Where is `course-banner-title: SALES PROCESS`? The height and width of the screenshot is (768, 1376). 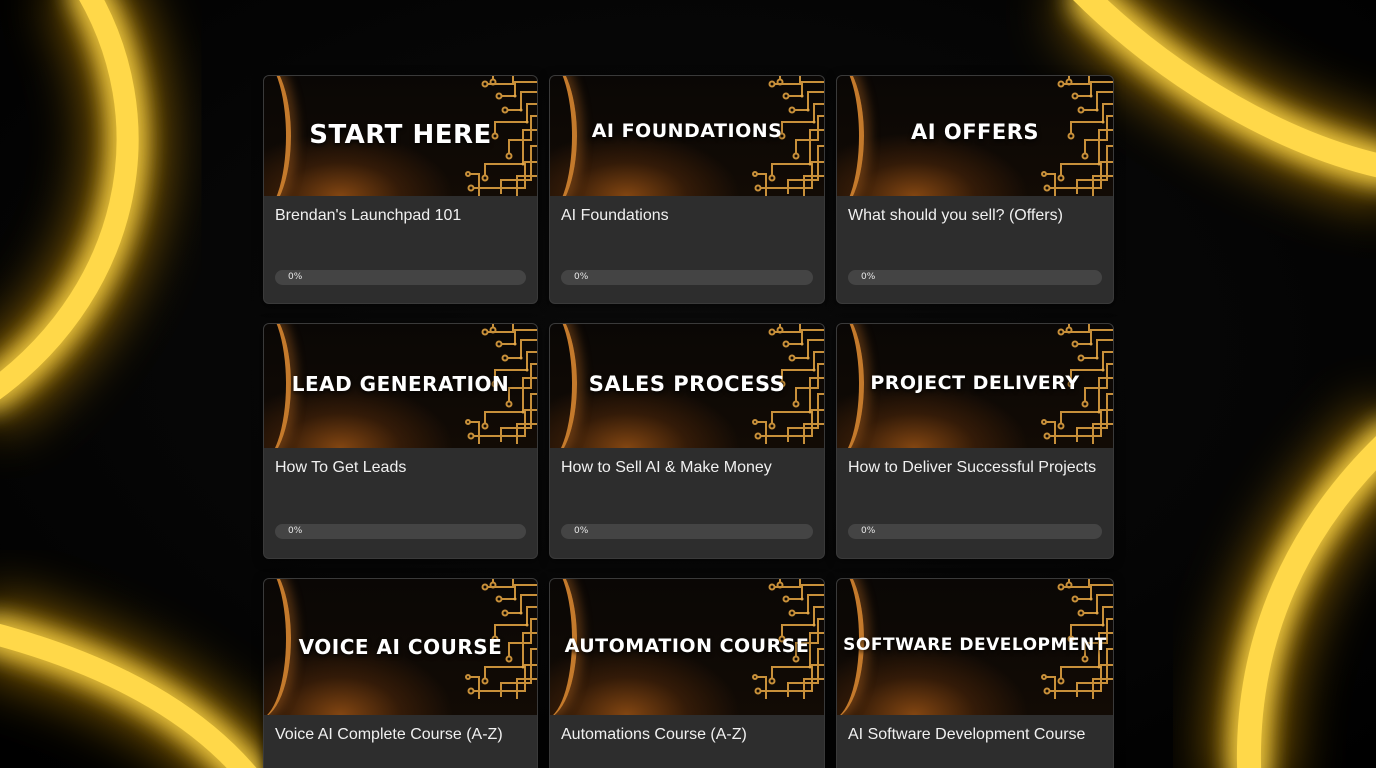 course-banner-title: SALES PROCESS is located at coordinates (687, 384).